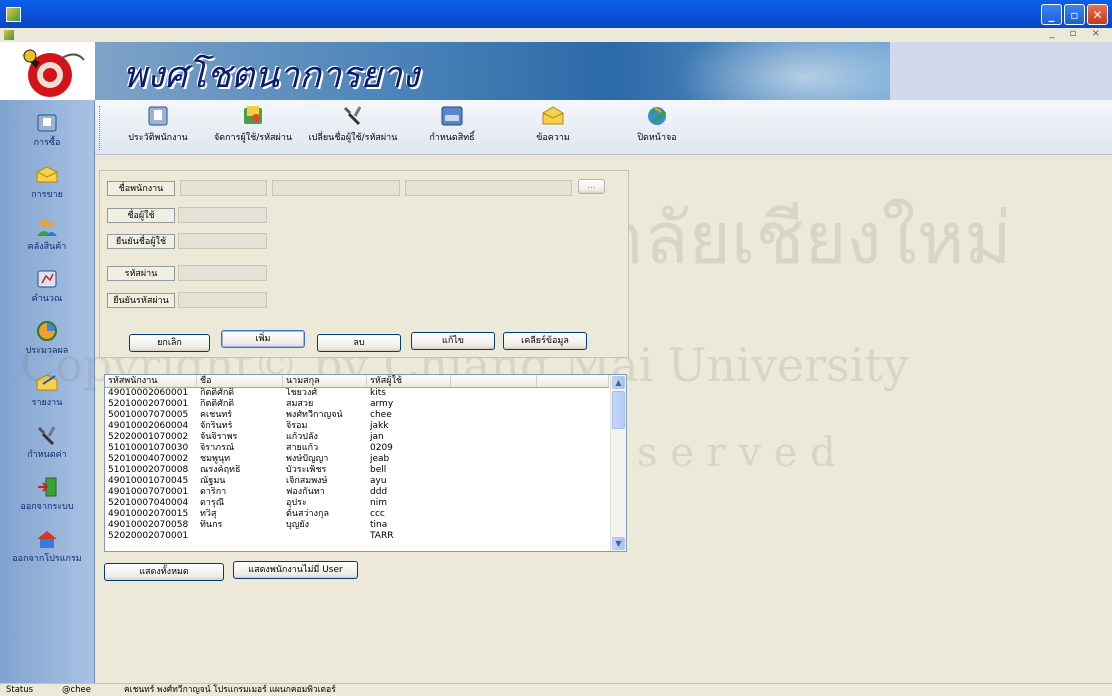 This screenshot has width=1112, height=696. What do you see at coordinates (357, 536) in the screenshot?
I see `table-row: 52020002070001 TARR` at bounding box center [357, 536].